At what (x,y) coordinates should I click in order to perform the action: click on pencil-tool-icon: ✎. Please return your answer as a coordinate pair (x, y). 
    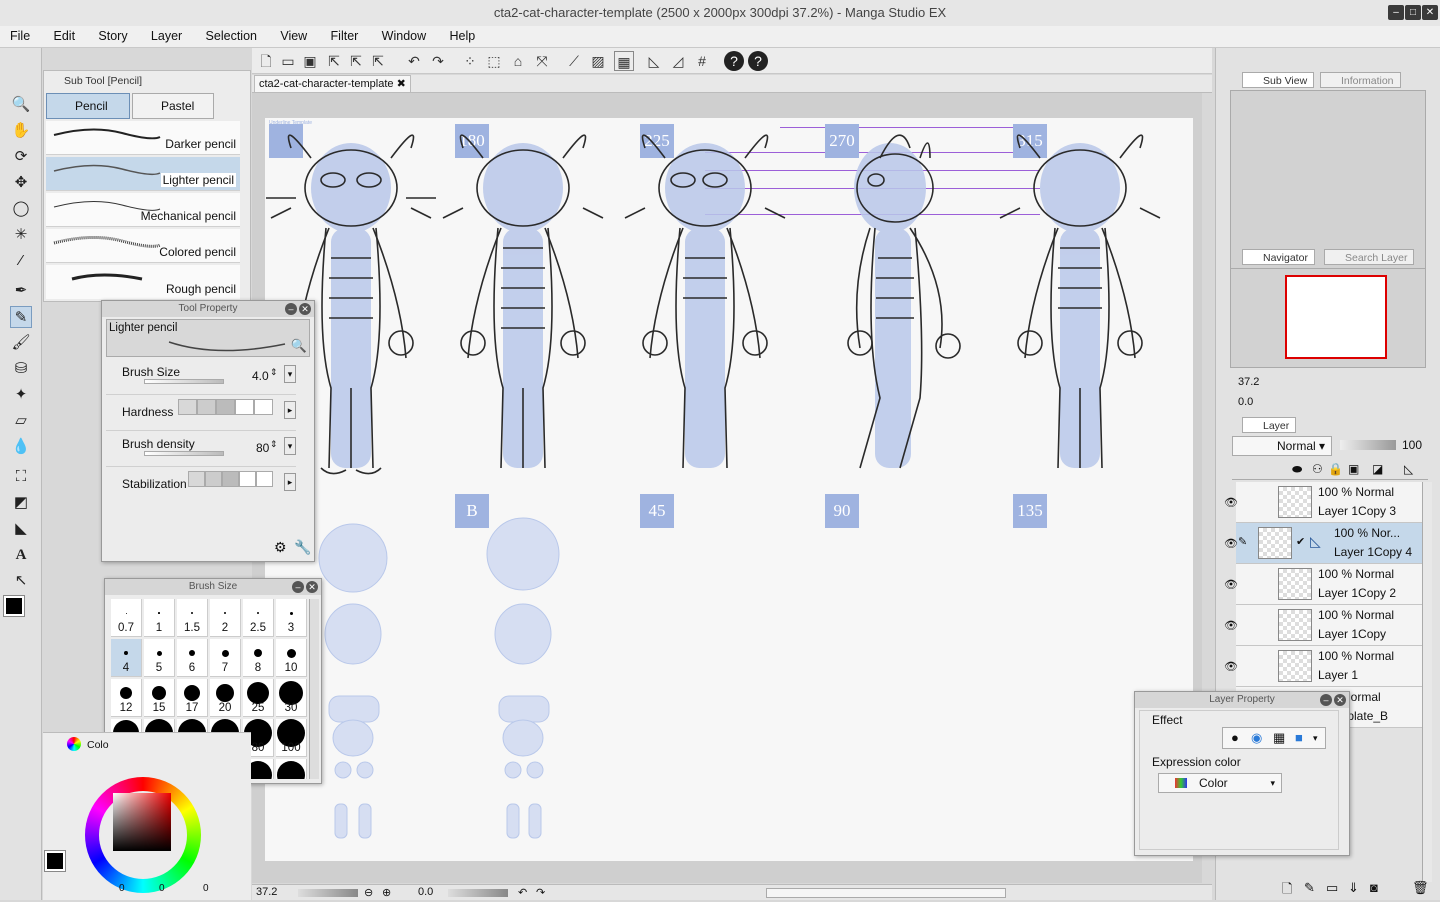
    Looking at the image, I should click on (21, 317).